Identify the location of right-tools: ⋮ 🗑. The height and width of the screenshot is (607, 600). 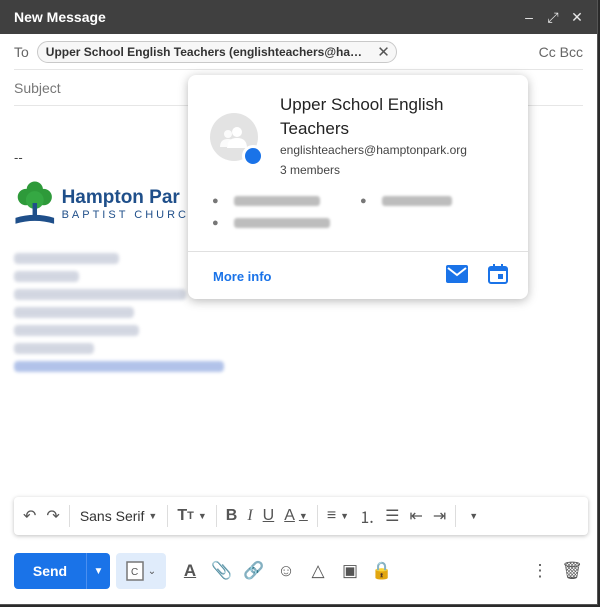
(556, 571).